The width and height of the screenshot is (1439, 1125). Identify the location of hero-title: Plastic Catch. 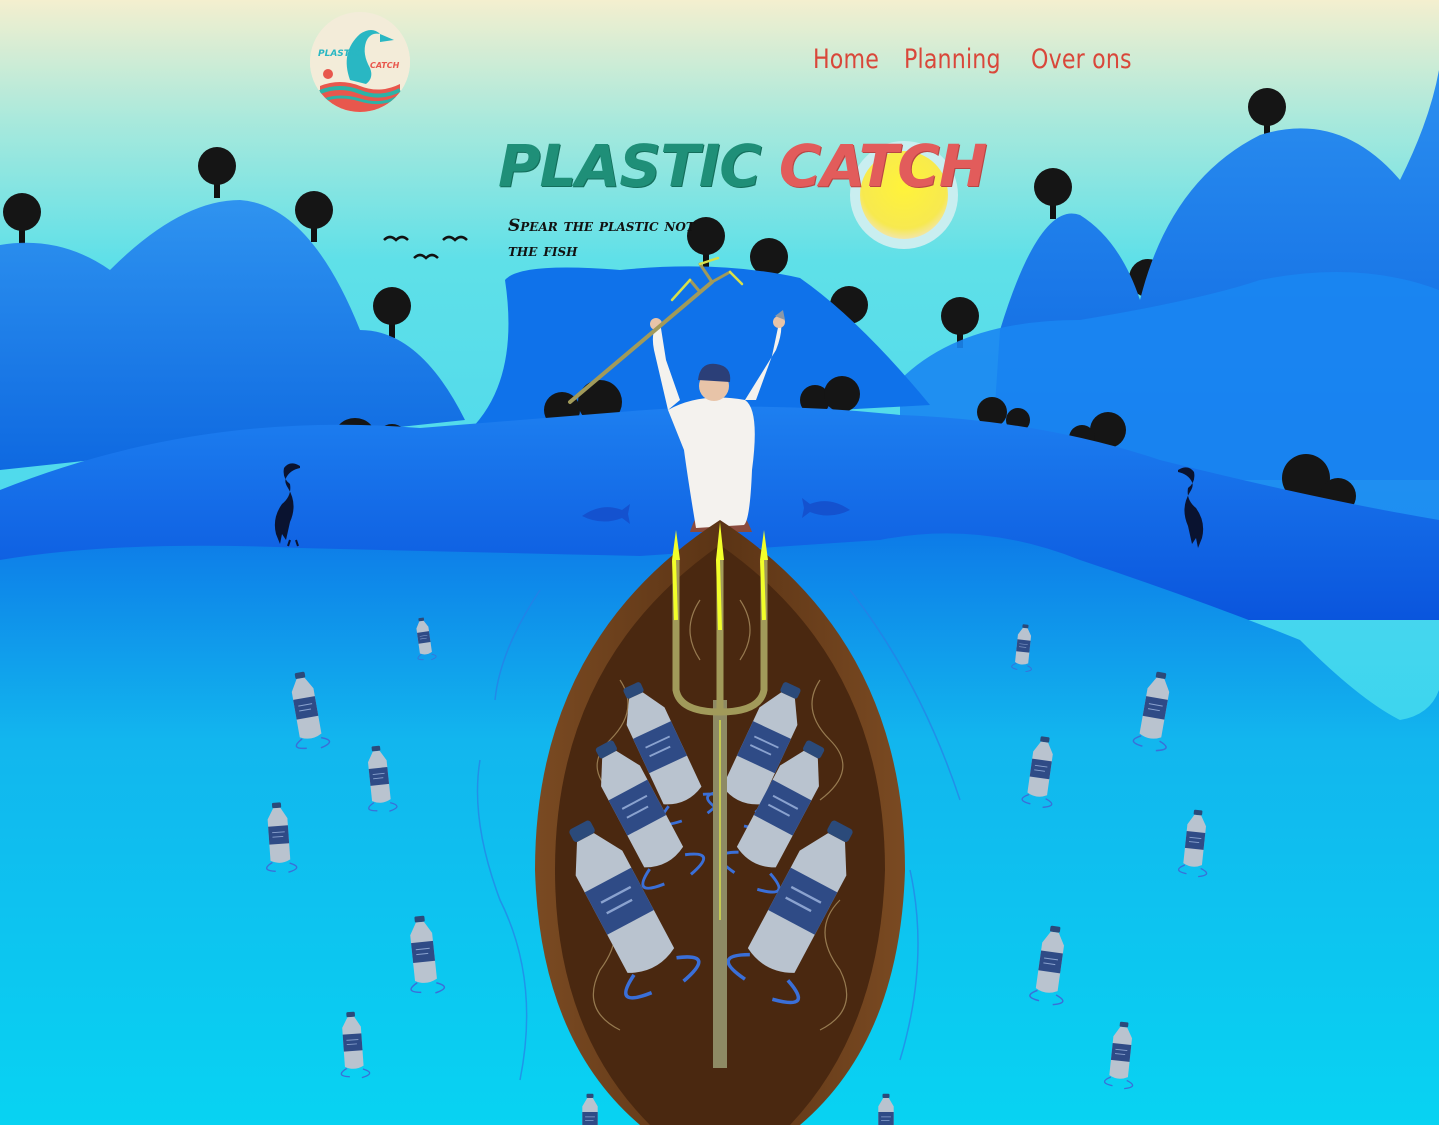
(743, 166).